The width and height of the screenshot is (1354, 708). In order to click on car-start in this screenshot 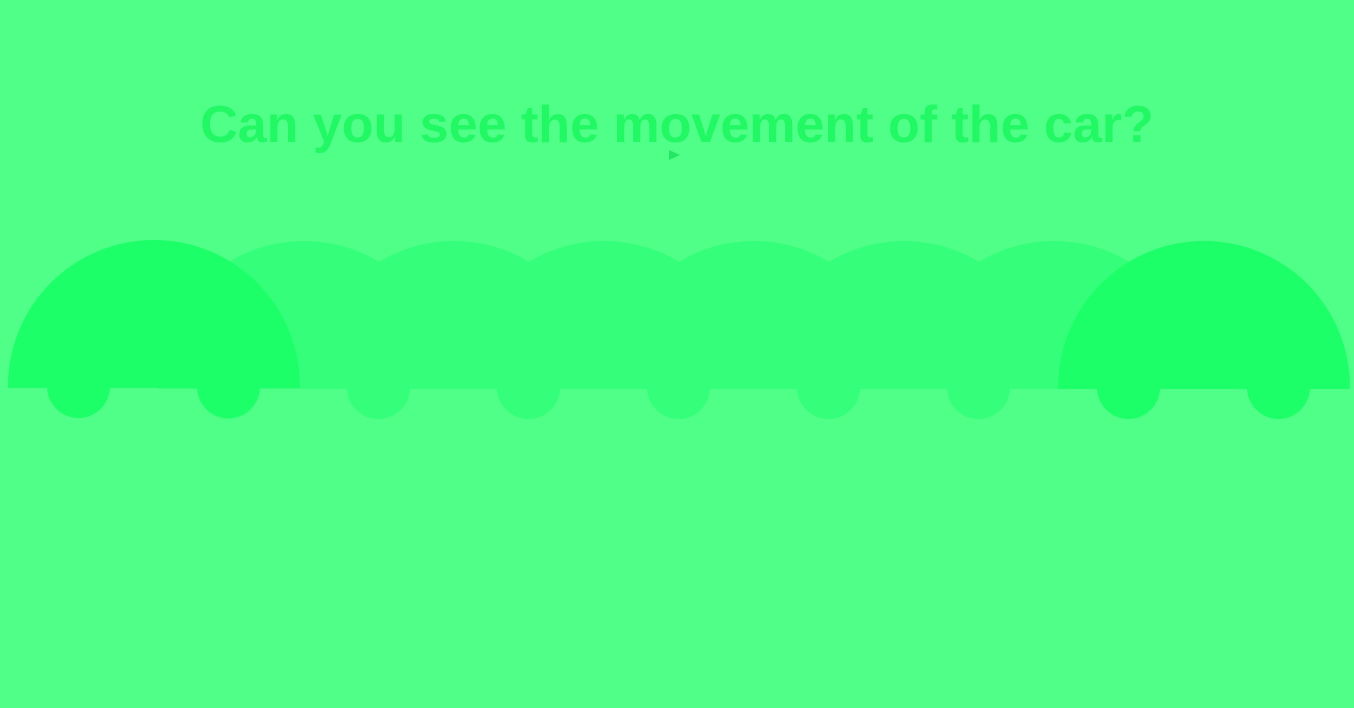, I will do `click(154, 330)`.